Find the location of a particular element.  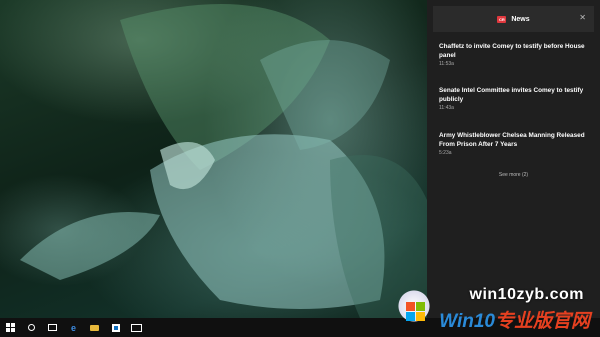

watermark-brand-part2: 专业版官网 is located at coordinates (542, 321).